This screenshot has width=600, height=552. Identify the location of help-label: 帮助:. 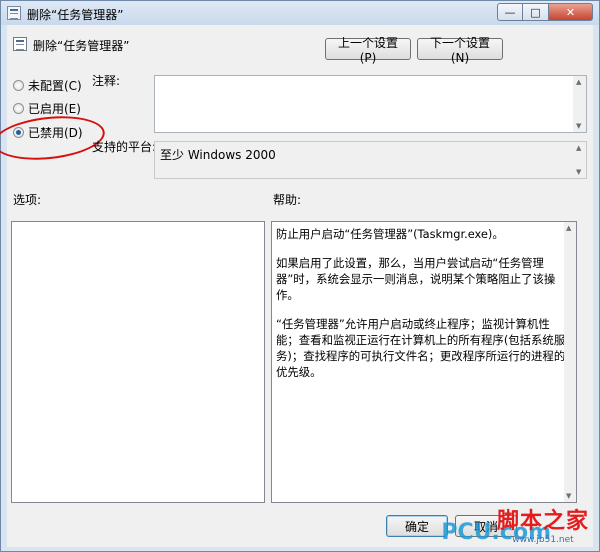
(287, 200).